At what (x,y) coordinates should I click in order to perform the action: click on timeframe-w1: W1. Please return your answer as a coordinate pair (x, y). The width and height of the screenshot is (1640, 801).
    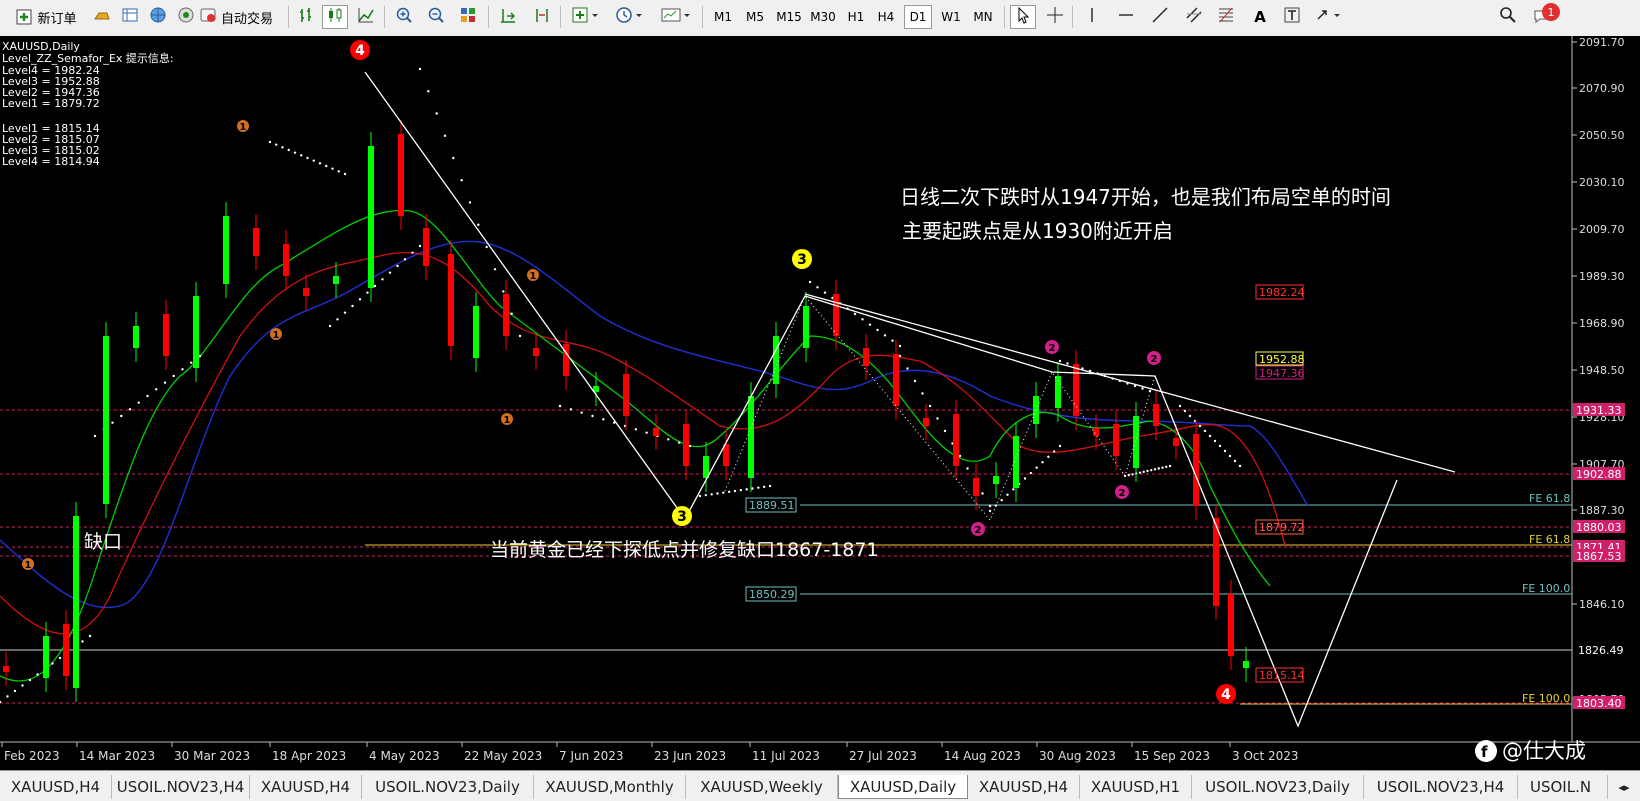
    Looking at the image, I should click on (951, 17).